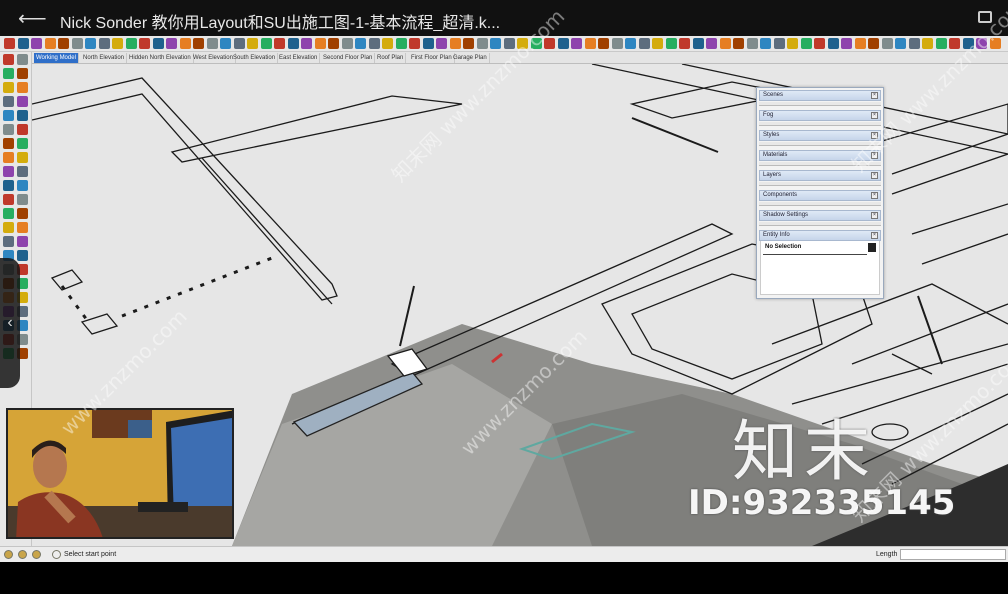  Describe the element at coordinates (820, 95) in the screenshot. I see `tray-panel-header: Scenes ×` at that location.